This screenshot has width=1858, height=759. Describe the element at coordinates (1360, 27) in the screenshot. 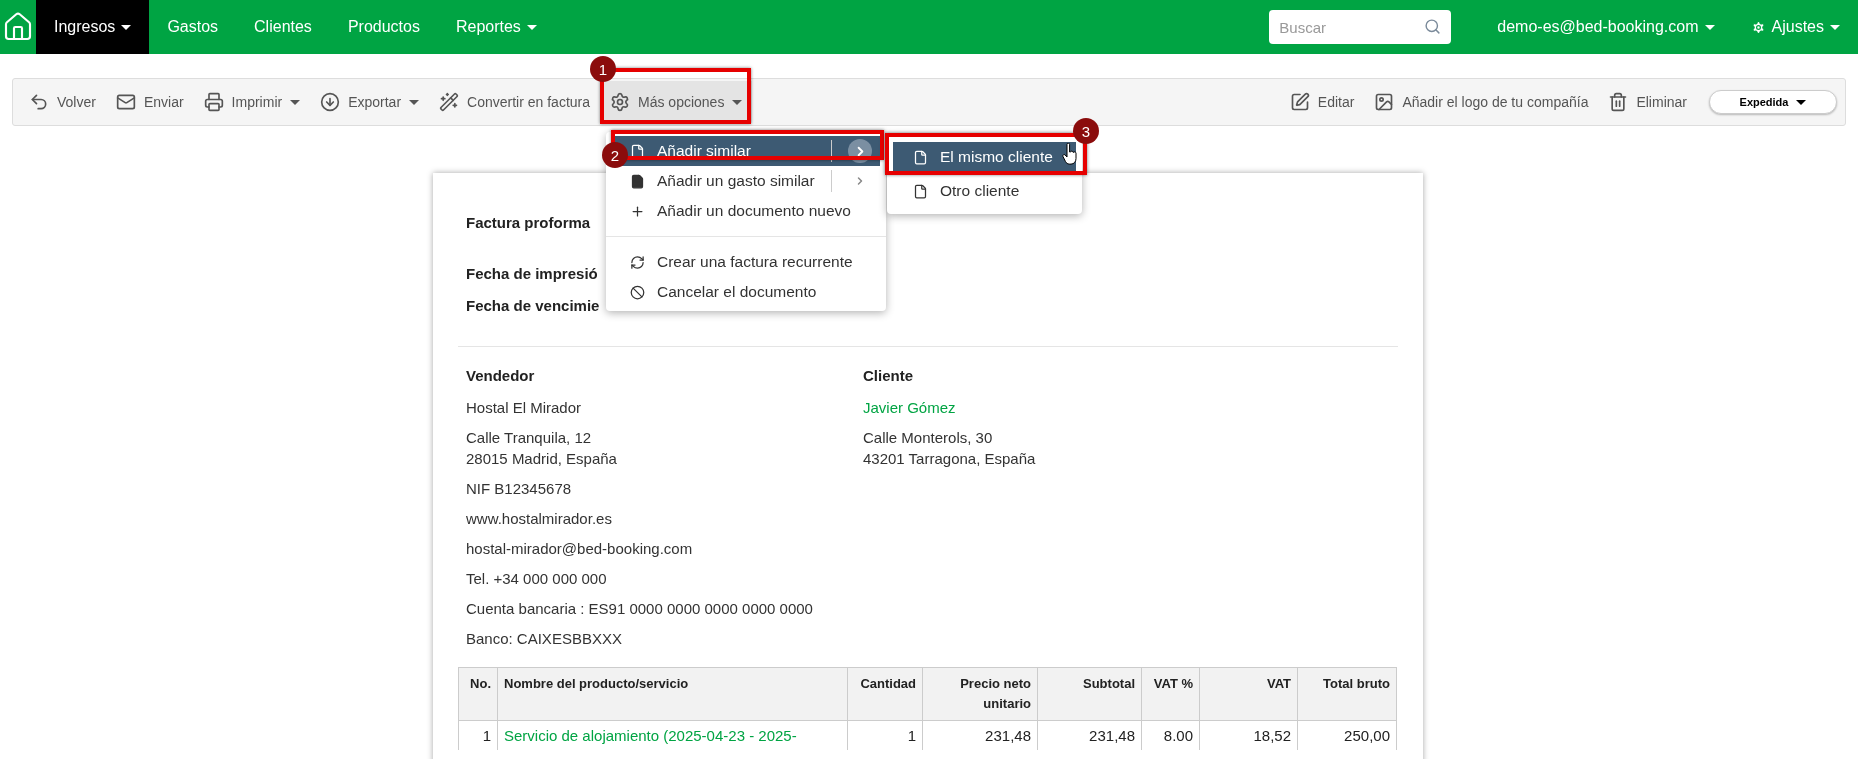

I see `search-field: Buscar` at that location.